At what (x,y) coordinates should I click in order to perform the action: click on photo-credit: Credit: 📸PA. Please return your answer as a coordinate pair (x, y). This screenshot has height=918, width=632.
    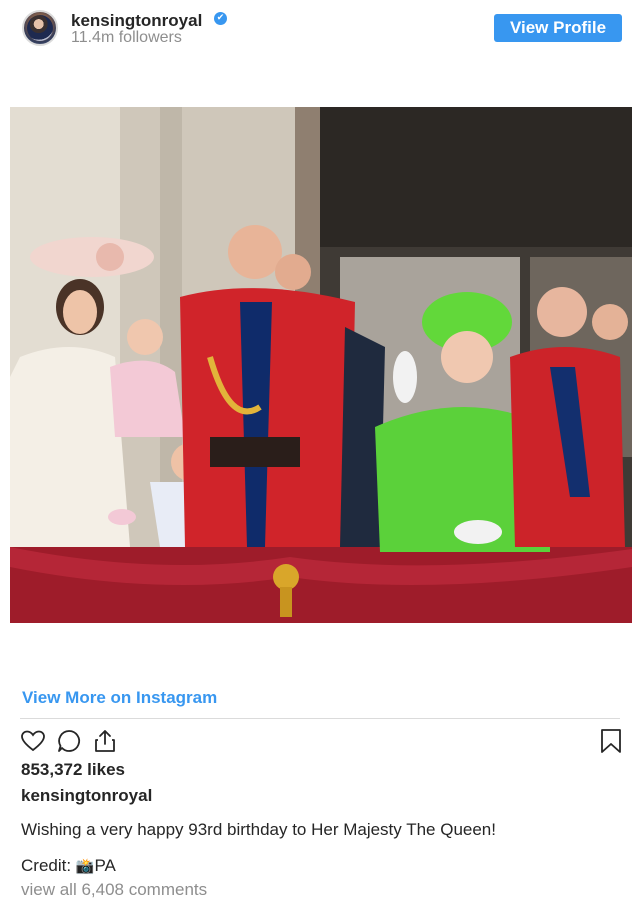
    Looking at the image, I should click on (68, 866).